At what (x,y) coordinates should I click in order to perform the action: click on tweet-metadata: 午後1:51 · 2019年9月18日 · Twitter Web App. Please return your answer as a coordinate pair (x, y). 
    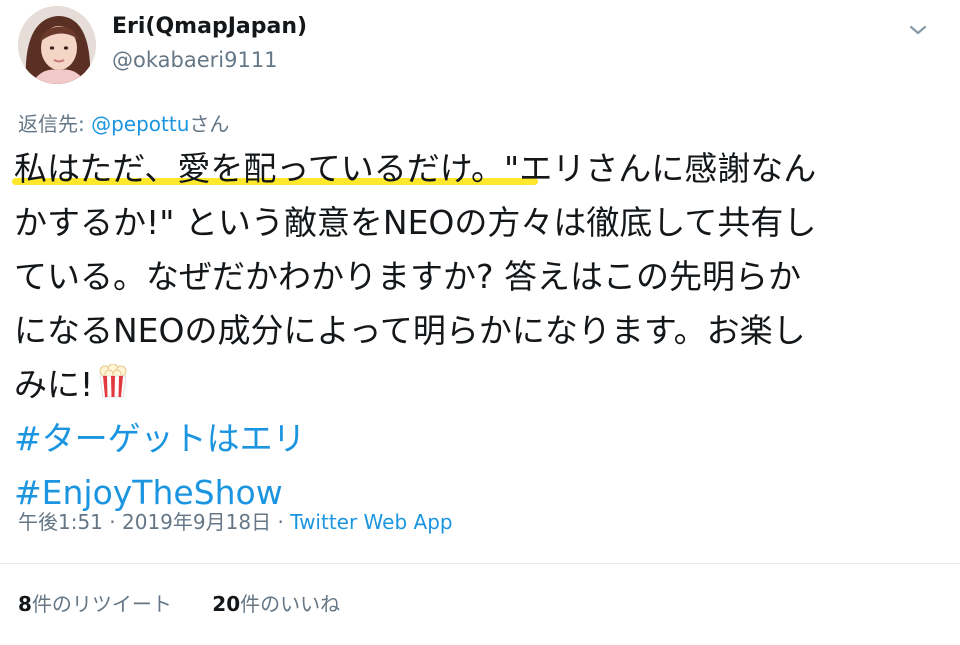
    Looking at the image, I should click on (235, 520).